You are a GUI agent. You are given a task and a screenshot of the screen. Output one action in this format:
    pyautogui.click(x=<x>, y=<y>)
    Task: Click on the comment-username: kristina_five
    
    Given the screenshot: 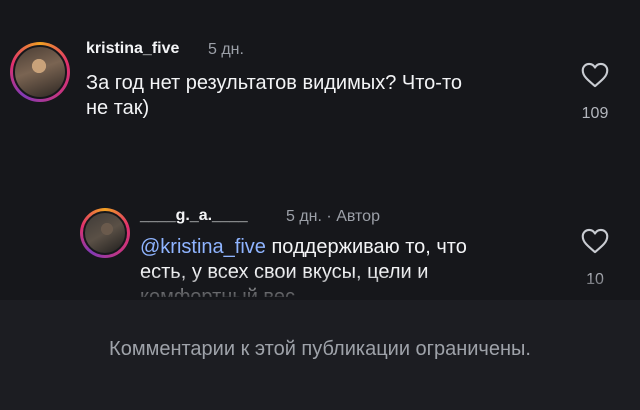 What is the action you would take?
    pyautogui.click(x=132, y=49)
    